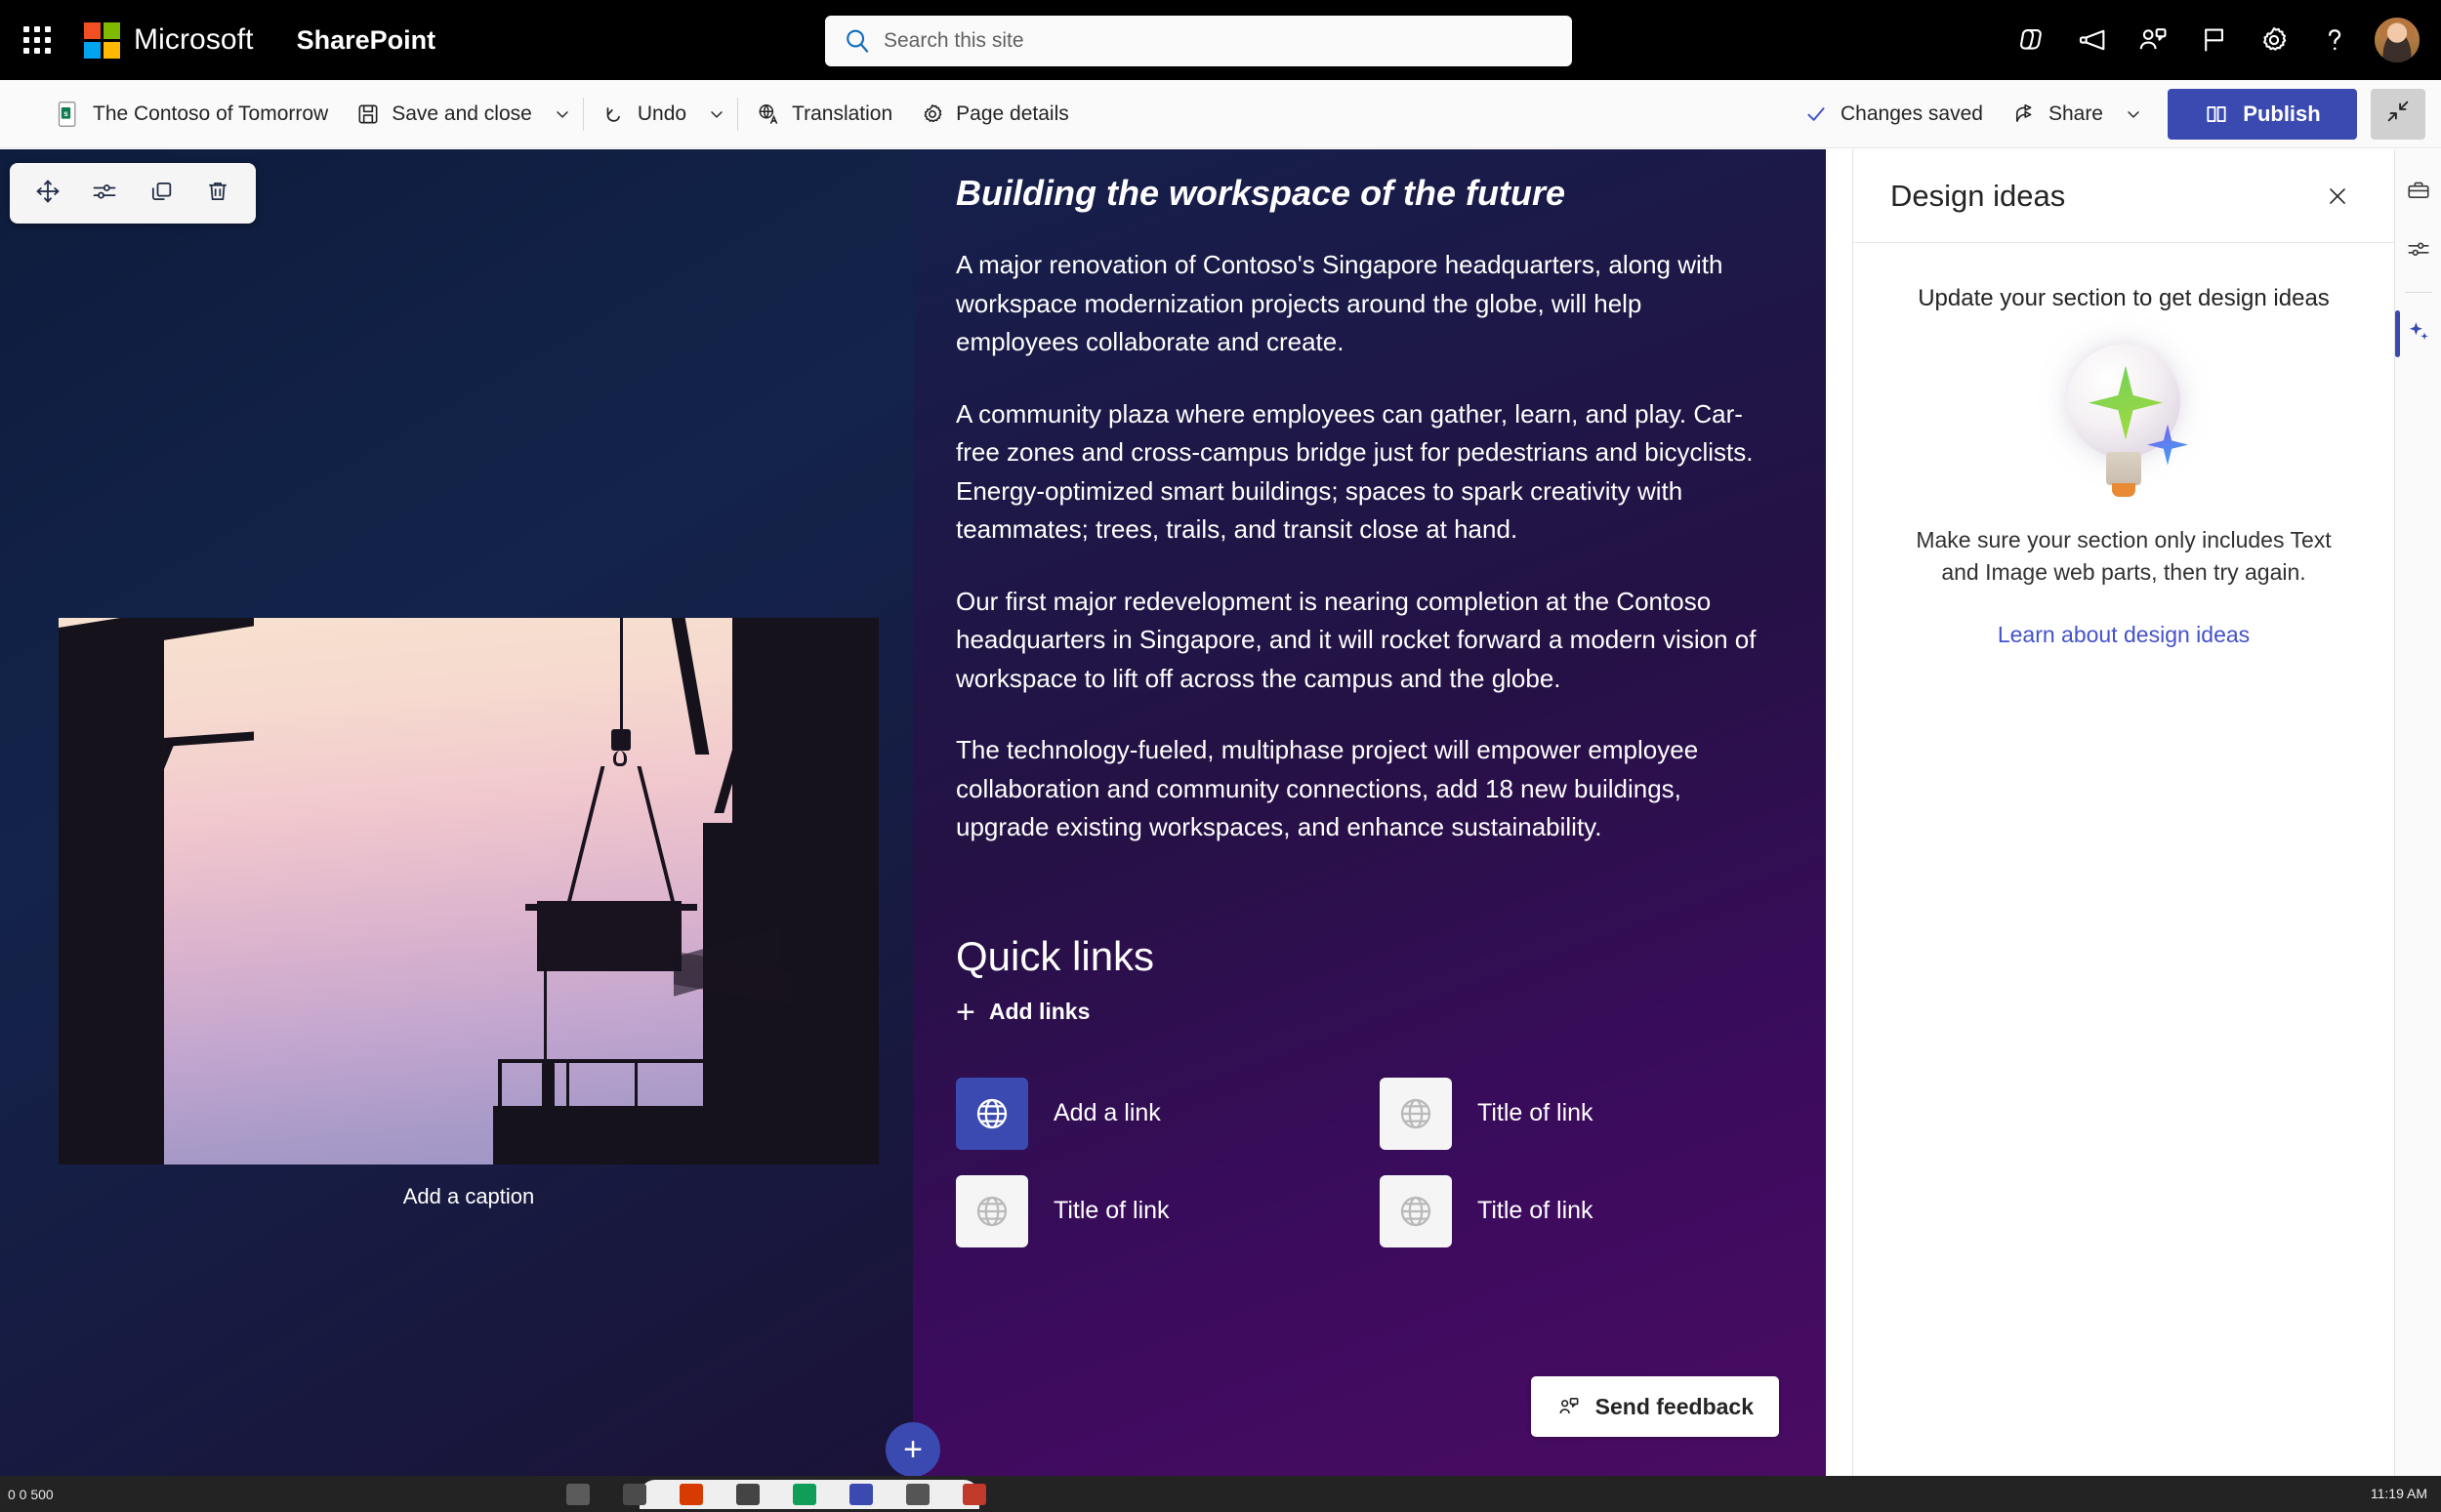 This screenshot has width=2441, height=1512. What do you see at coordinates (102, 40) in the screenshot?
I see `microsoft-squares-icon` at bounding box center [102, 40].